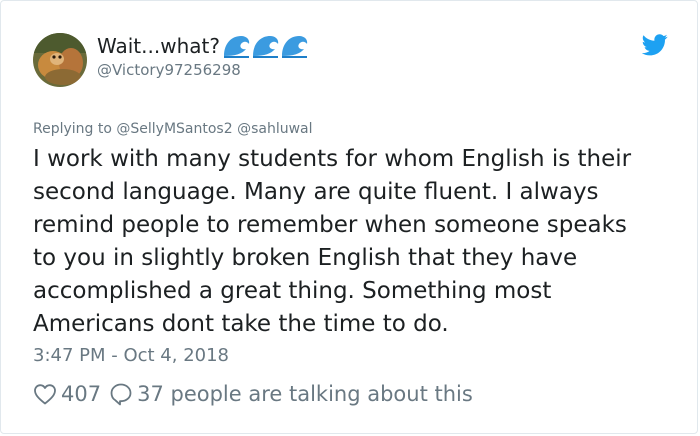 The height and width of the screenshot is (436, 700). I want to click on avatar, so click(60, 60).